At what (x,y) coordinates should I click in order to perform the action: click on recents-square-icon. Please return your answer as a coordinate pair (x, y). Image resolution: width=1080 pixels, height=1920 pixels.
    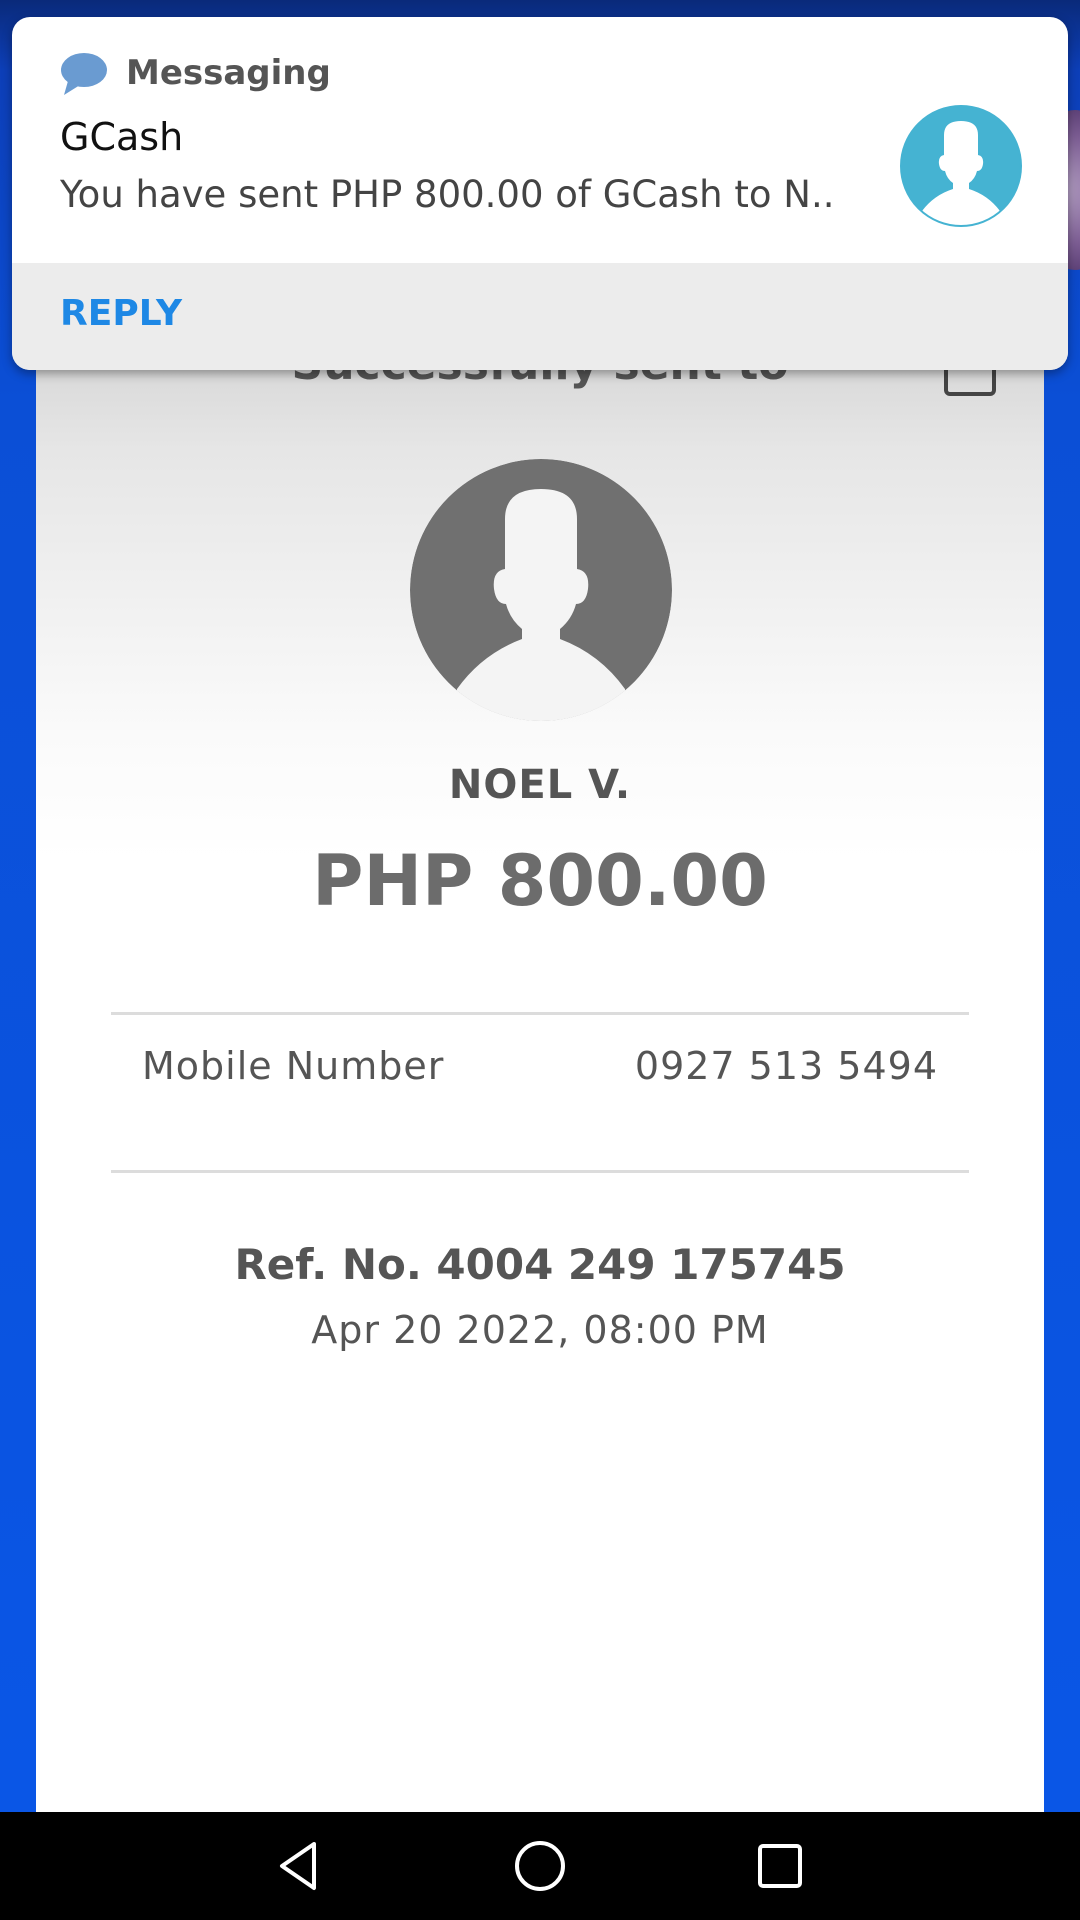
    Looking at the image, I should click on (780, 1866).